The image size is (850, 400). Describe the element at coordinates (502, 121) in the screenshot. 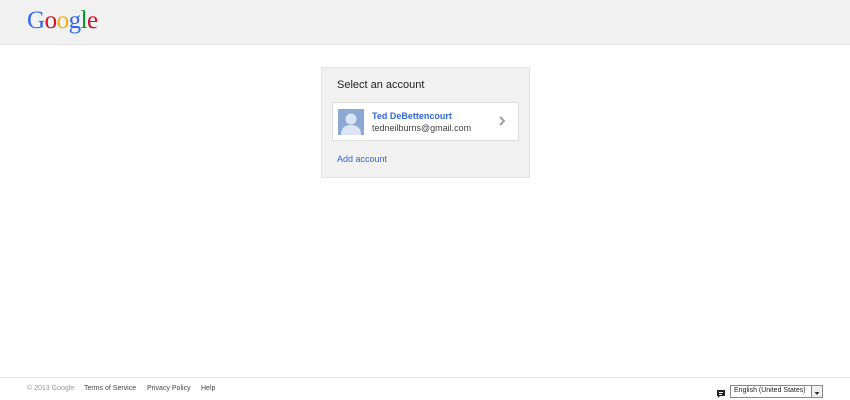

I see `chevron-right-icon` at that location.